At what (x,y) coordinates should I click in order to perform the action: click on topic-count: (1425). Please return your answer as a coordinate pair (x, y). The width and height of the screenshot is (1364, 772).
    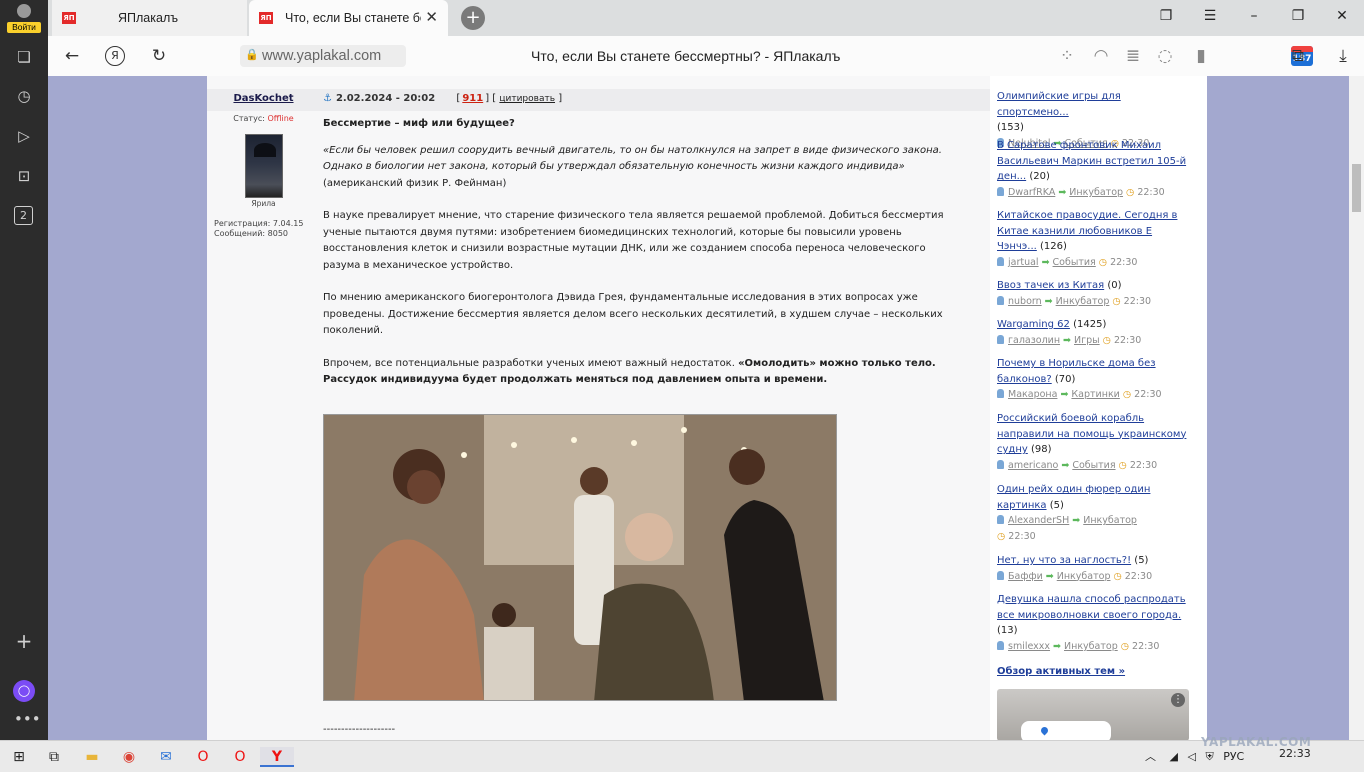
    Looking at the image, I should click on (1090, 324).